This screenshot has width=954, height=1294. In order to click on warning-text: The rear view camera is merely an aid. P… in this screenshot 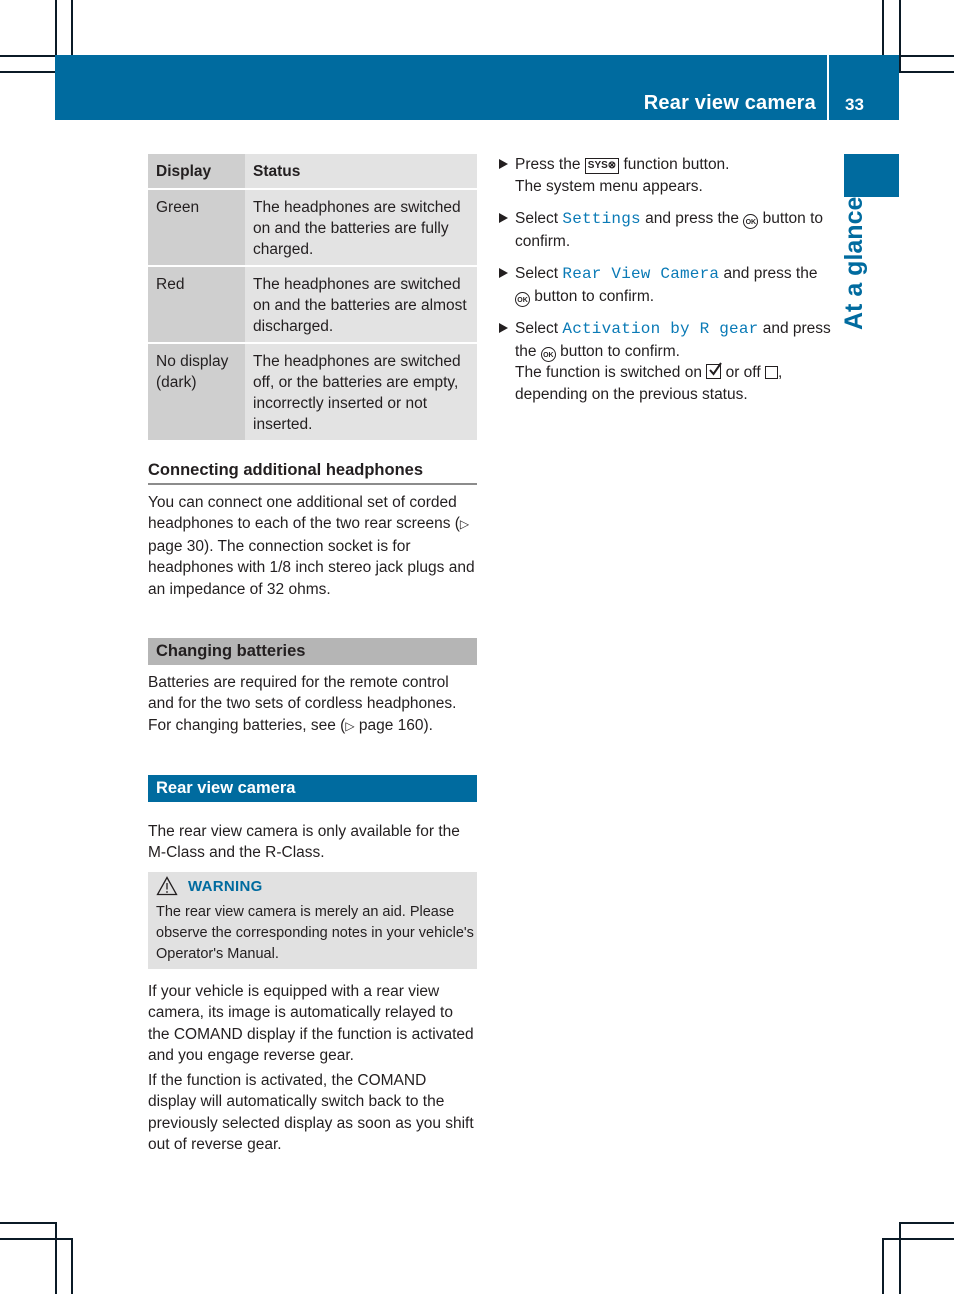, I will do `click(315, 933)`.